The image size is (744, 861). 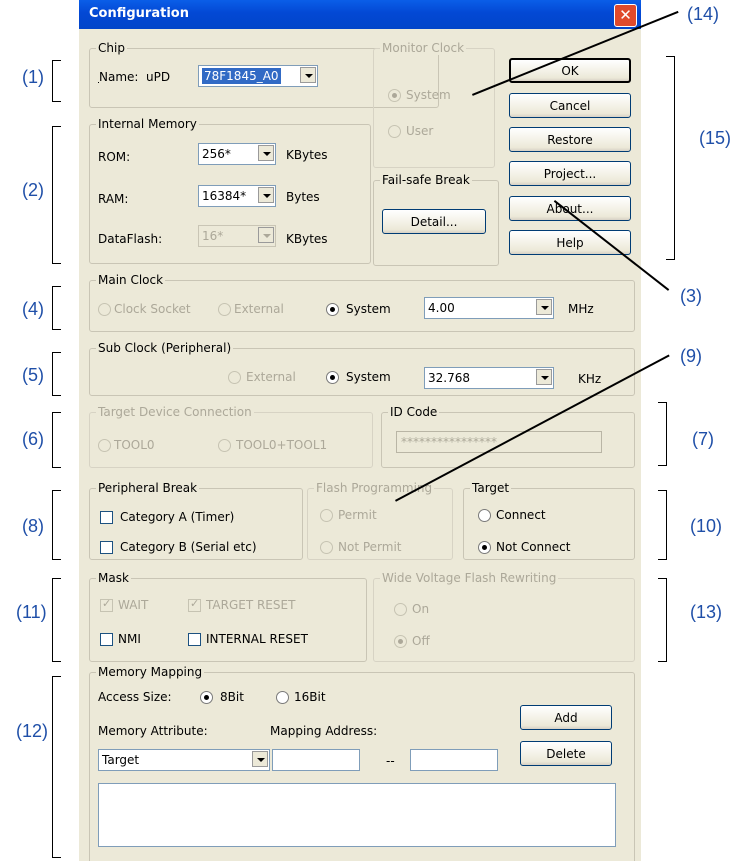 What do you see at coordinates (206, 697) in the screenshot?
I see `access-8bit-radio` at bounding box center [206, 697].